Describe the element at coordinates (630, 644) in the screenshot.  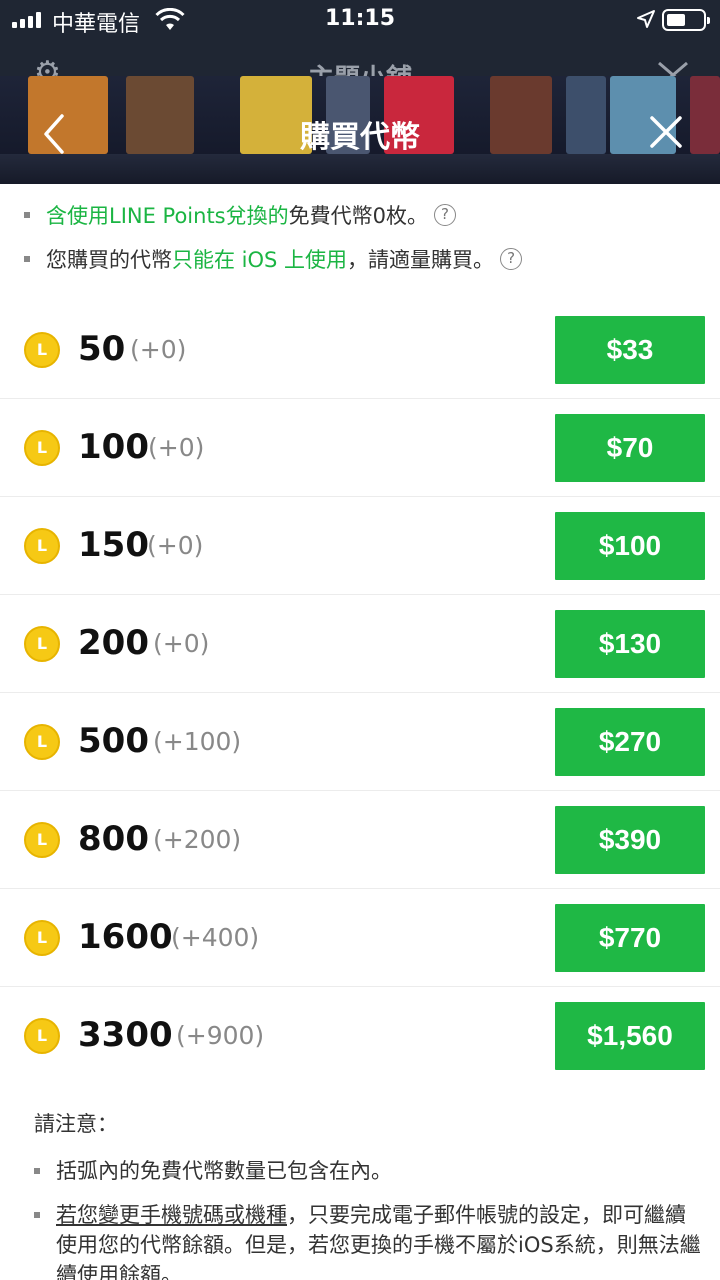
I see `price-button: $130` at that location.